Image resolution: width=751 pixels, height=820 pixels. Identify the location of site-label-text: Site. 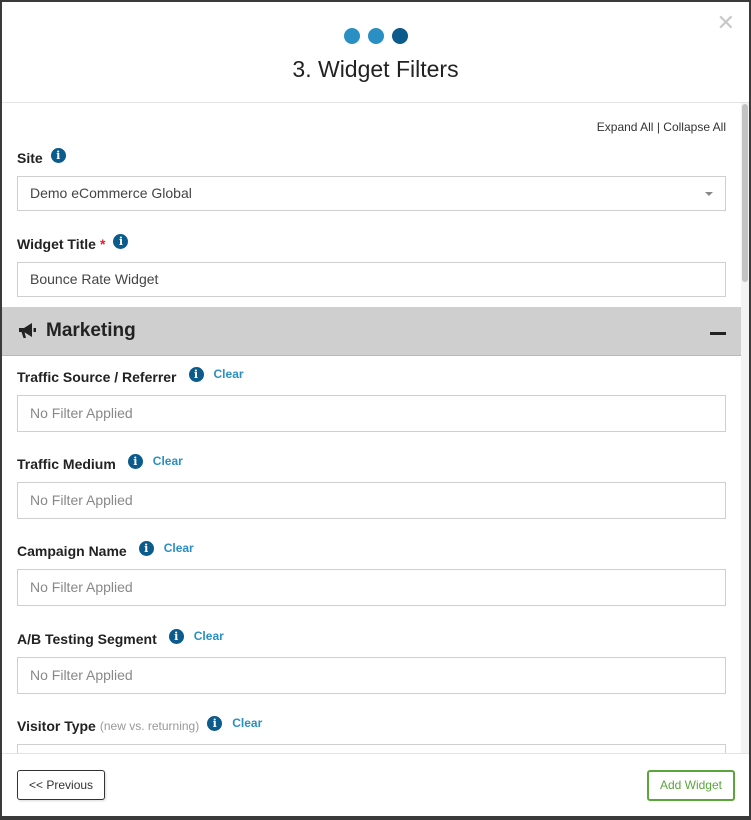
(30, 158).